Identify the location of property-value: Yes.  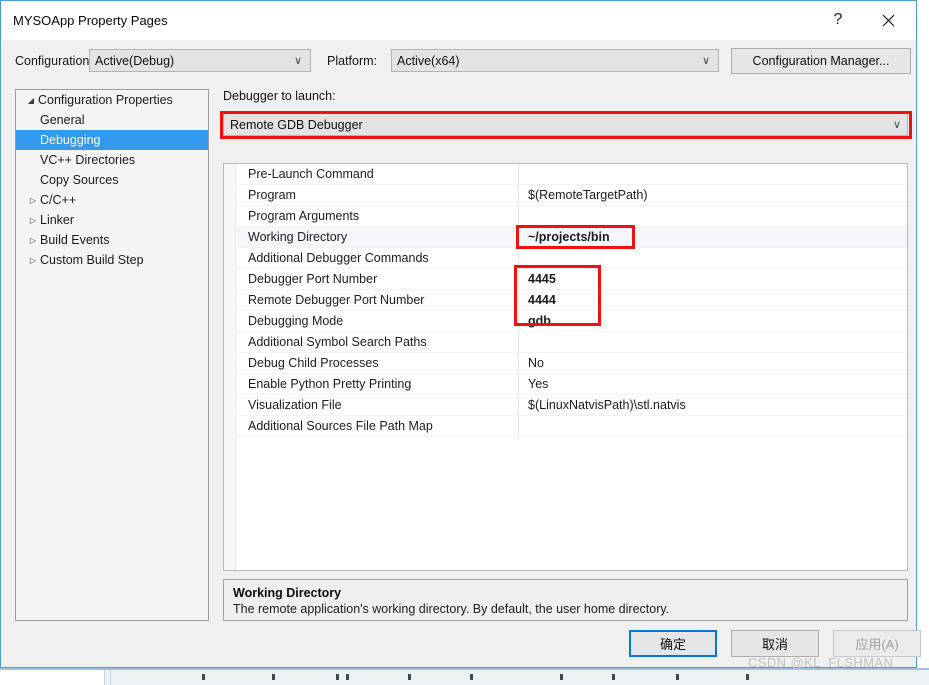
(713, 384).